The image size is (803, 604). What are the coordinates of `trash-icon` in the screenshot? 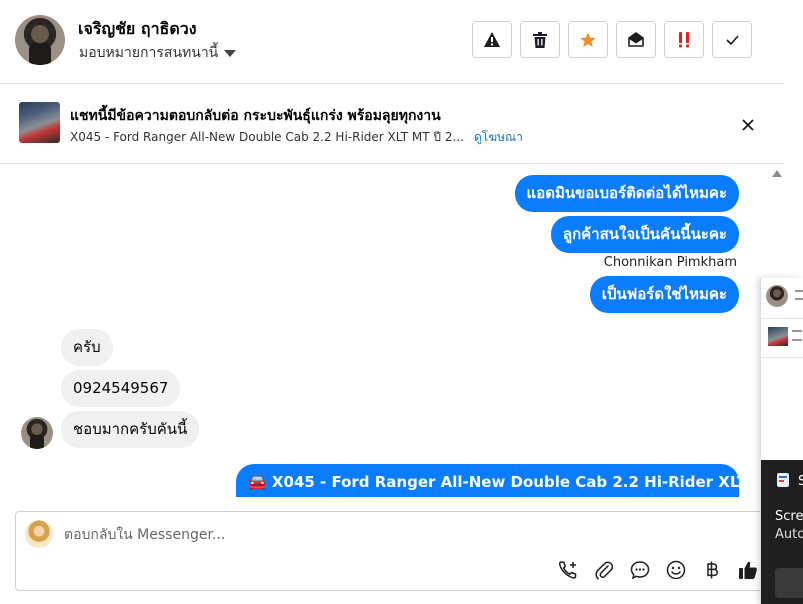 It's located at (540, 39).